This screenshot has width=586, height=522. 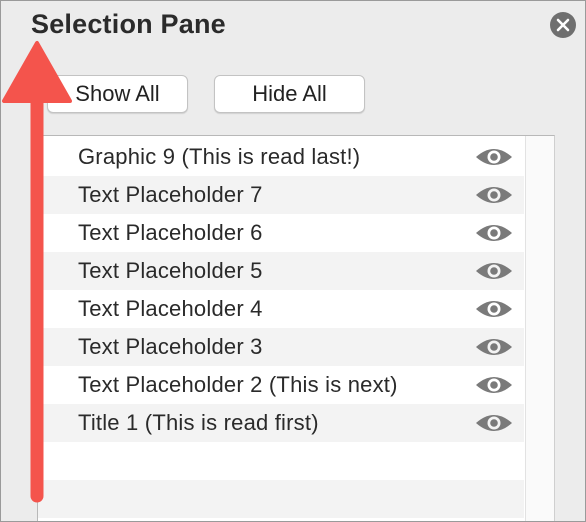 I want to click on scrollbar-track, so click(x=539, y=328).